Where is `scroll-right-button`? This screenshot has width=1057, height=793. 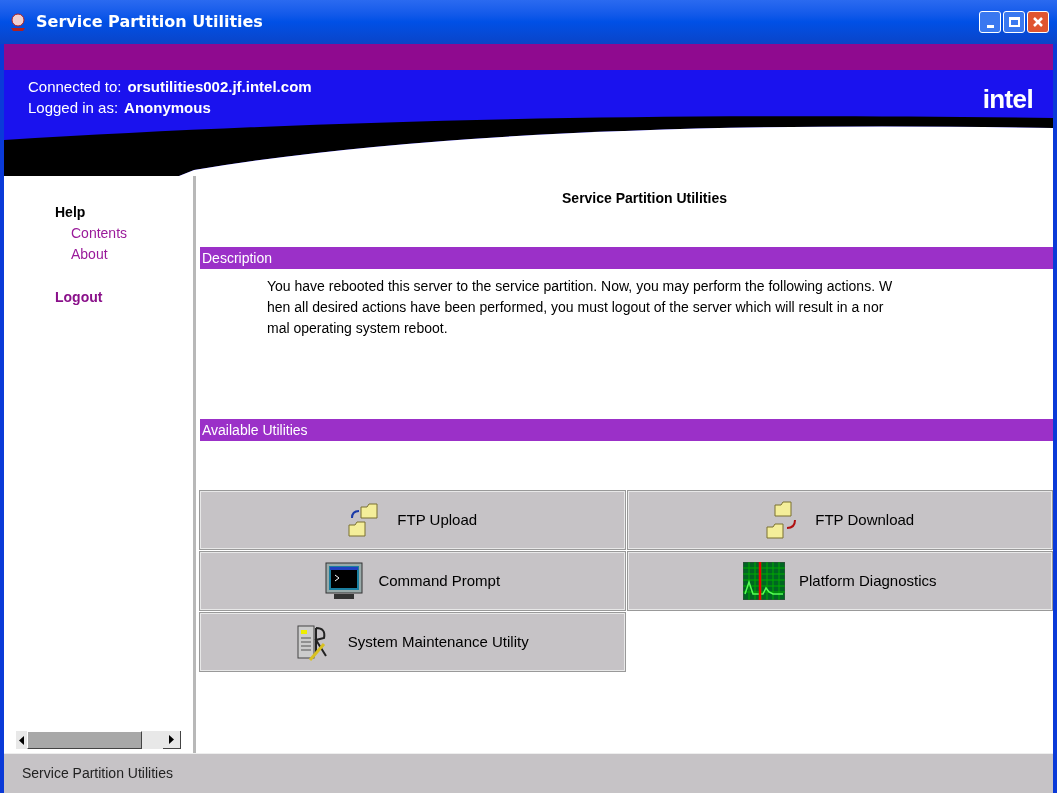
scroll-right-button is located at coordinates (172, 740).